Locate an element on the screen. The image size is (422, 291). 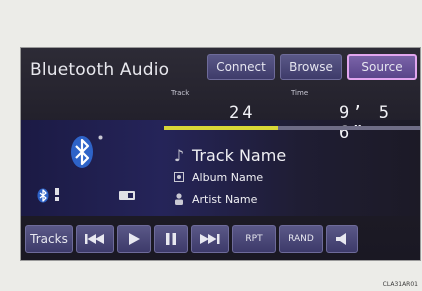
tracks-button: Tracks is located at coordinates (49, 239).